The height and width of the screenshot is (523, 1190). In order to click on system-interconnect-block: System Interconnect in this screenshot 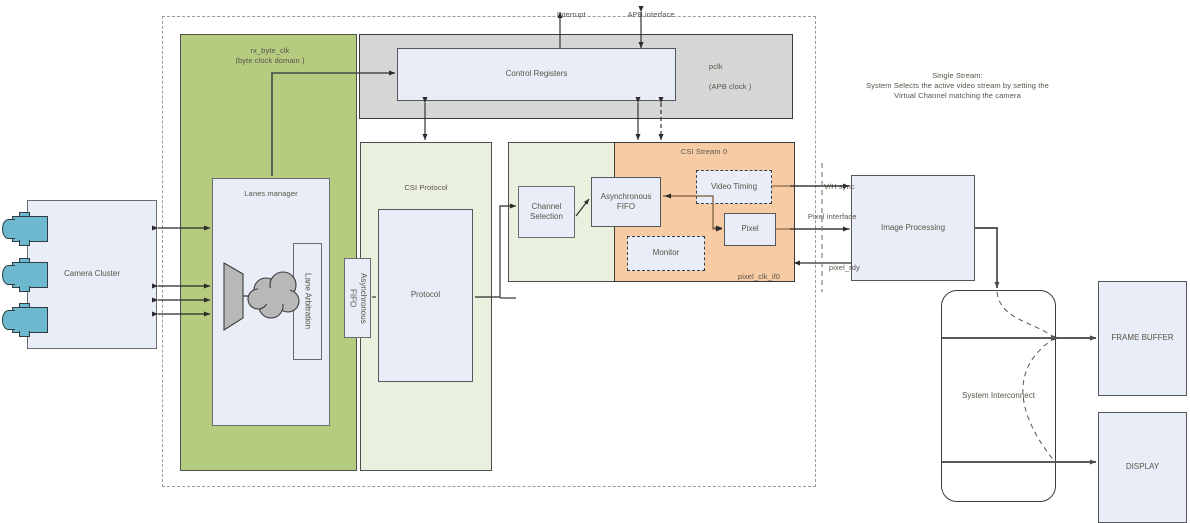, I will do `click(998, 396)`.